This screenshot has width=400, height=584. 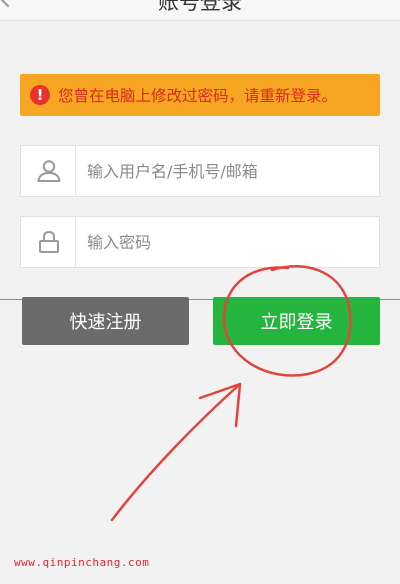 I want to click on username-field, so click(x=200, y=171).